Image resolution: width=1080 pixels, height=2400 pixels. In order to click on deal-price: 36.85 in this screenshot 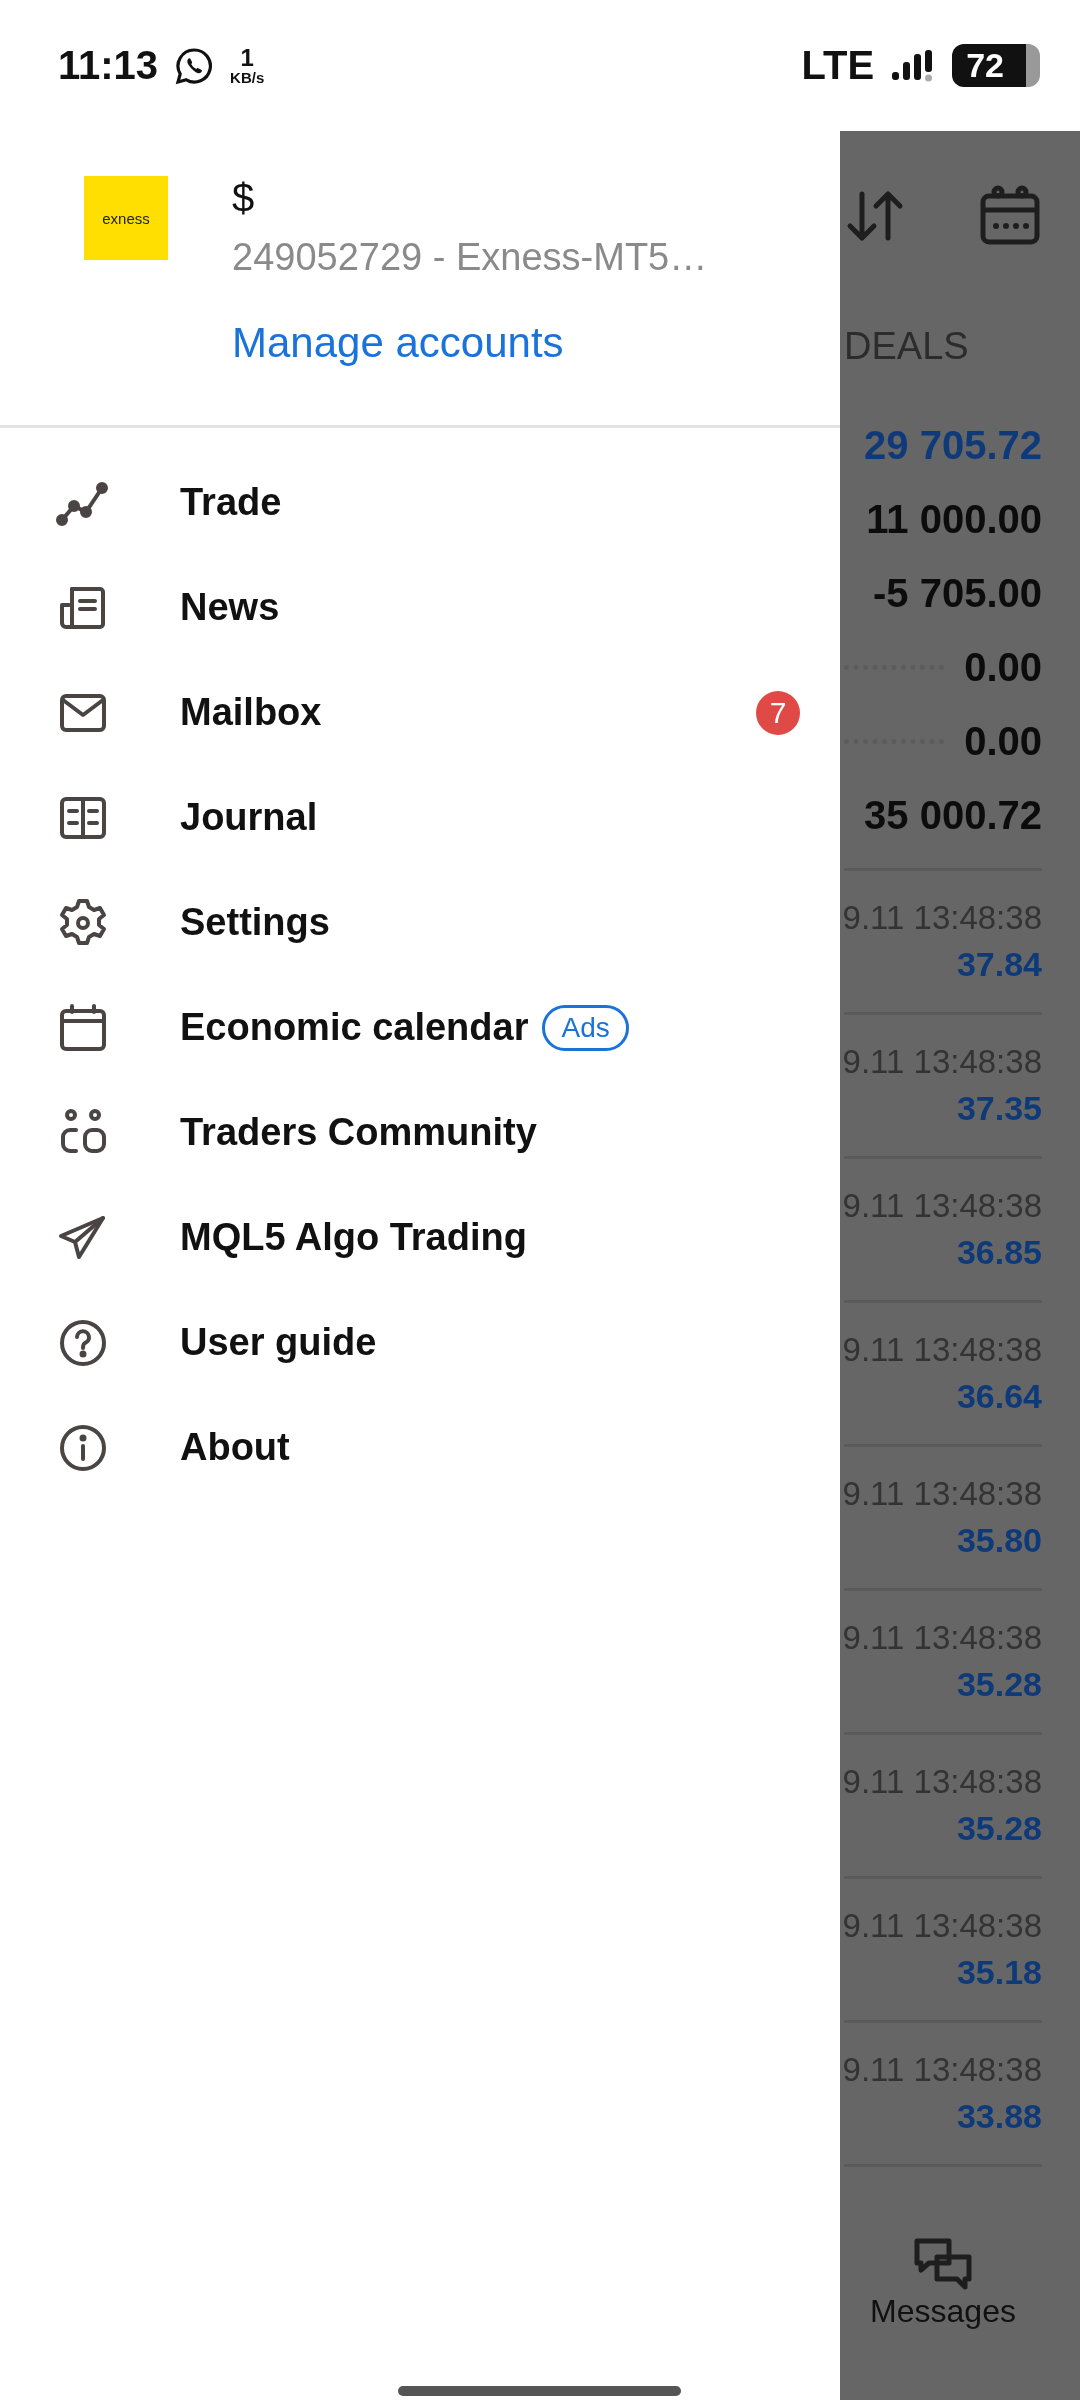, I will do `click(999, 1252)`.